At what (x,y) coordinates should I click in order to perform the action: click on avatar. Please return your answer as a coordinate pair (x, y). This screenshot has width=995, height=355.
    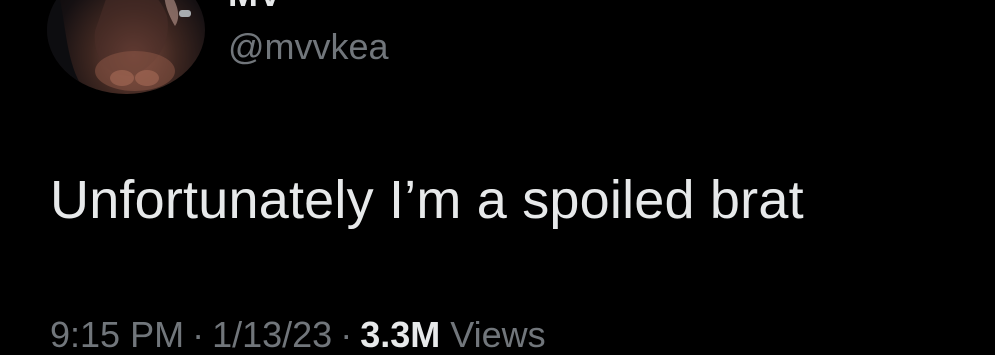
    Looking at the image, I should click on (126, 47).